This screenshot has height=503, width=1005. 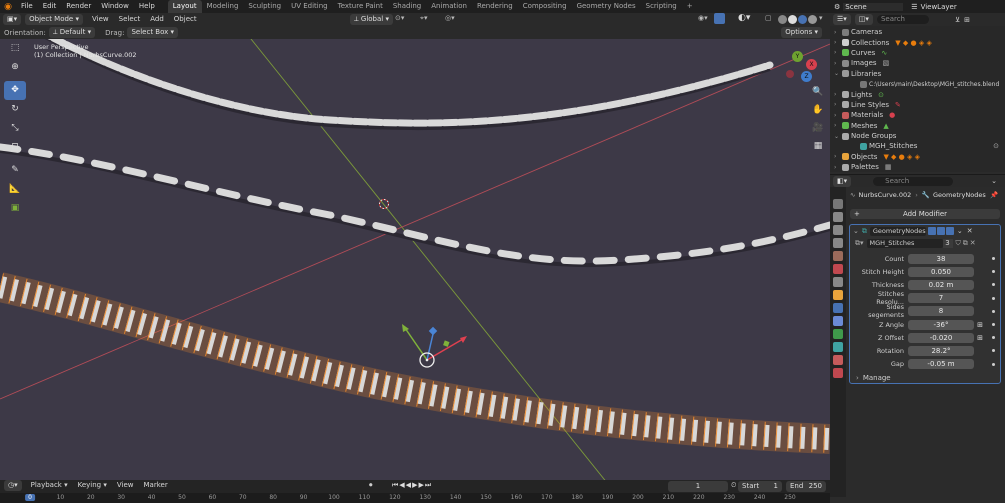 I want to click on transform-tool-icon: ⊡, so click(x=15, y=147).